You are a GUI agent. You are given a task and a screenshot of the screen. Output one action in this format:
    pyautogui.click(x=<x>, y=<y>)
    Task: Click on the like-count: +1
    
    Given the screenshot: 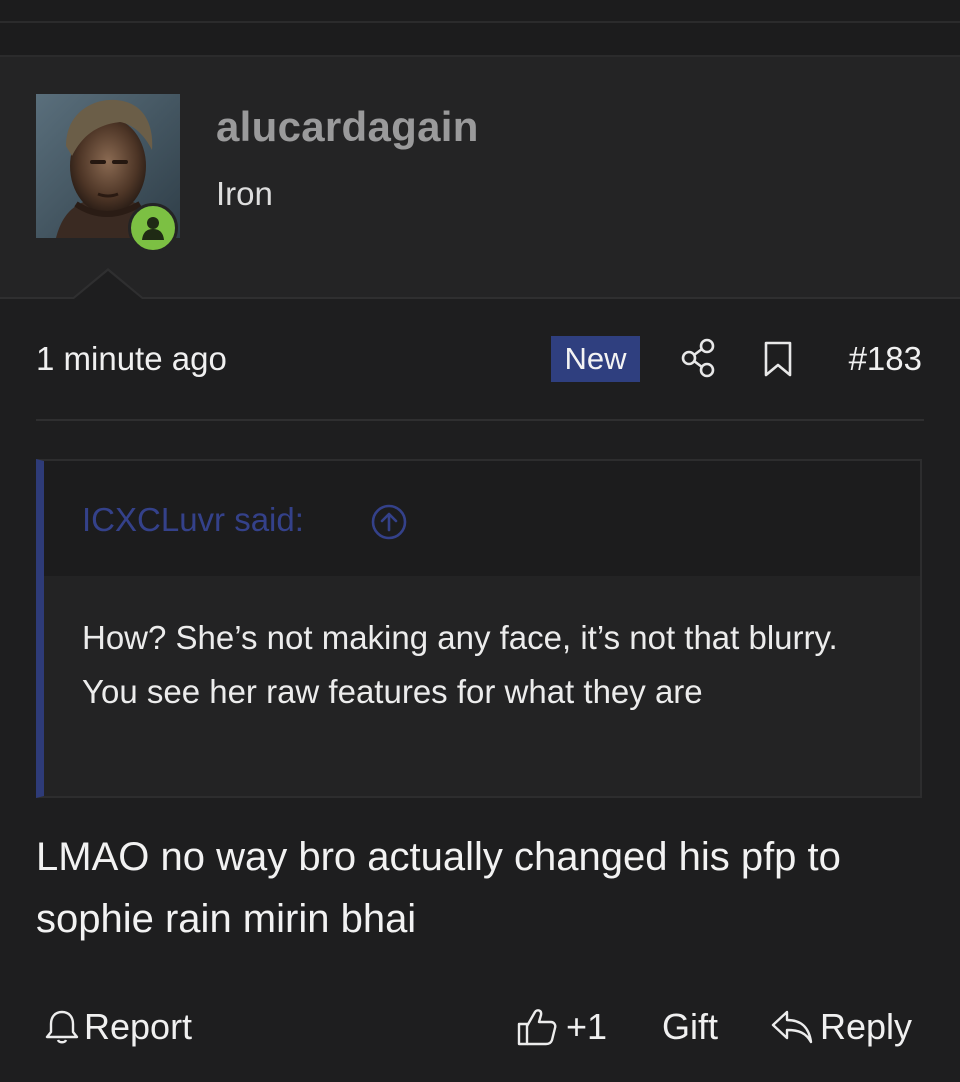 What is the action you would take?
    pyautogui.click(x=587, y=1026)
    